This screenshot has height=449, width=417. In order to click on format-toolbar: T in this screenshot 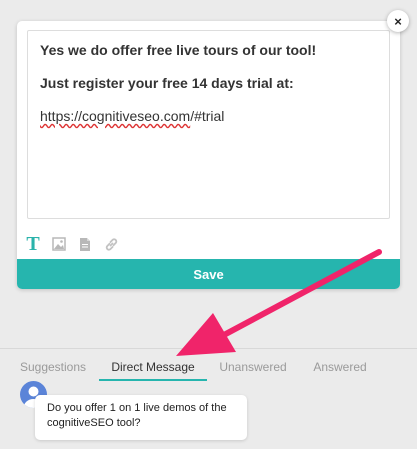, I will do `click(72, 244)`.